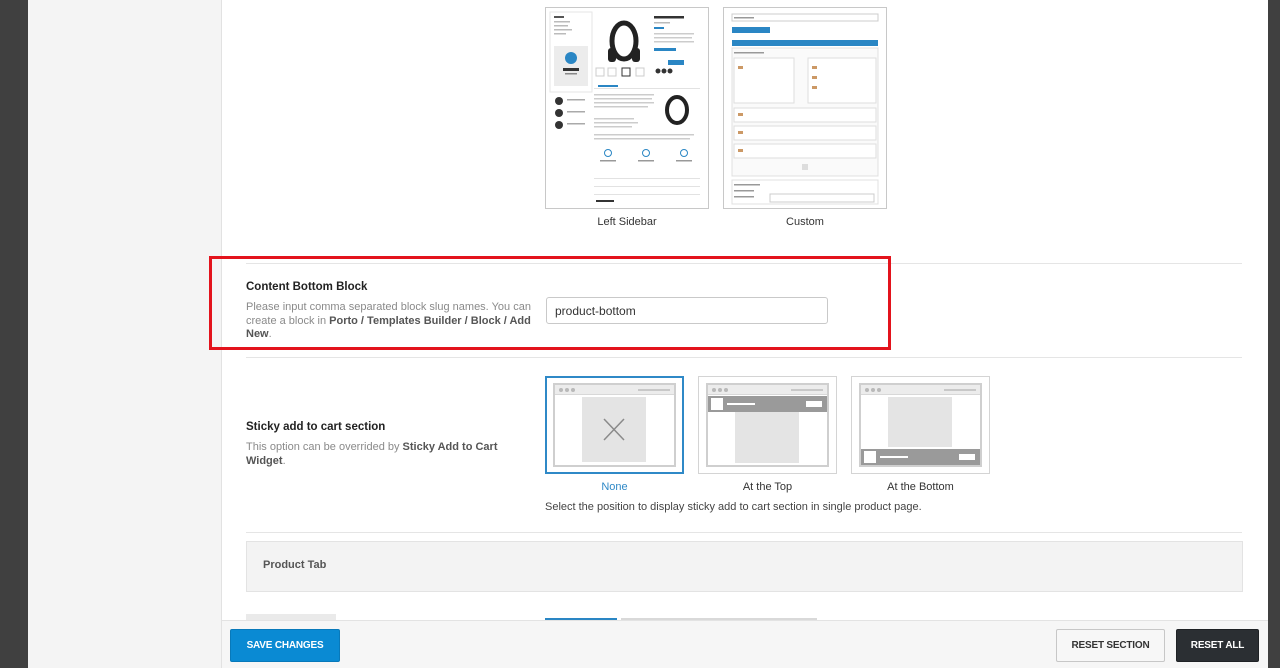 This screenshot has height=668, width=1280. I want to click on reset-section-button: RESET SECTION, so click(1110, 645).